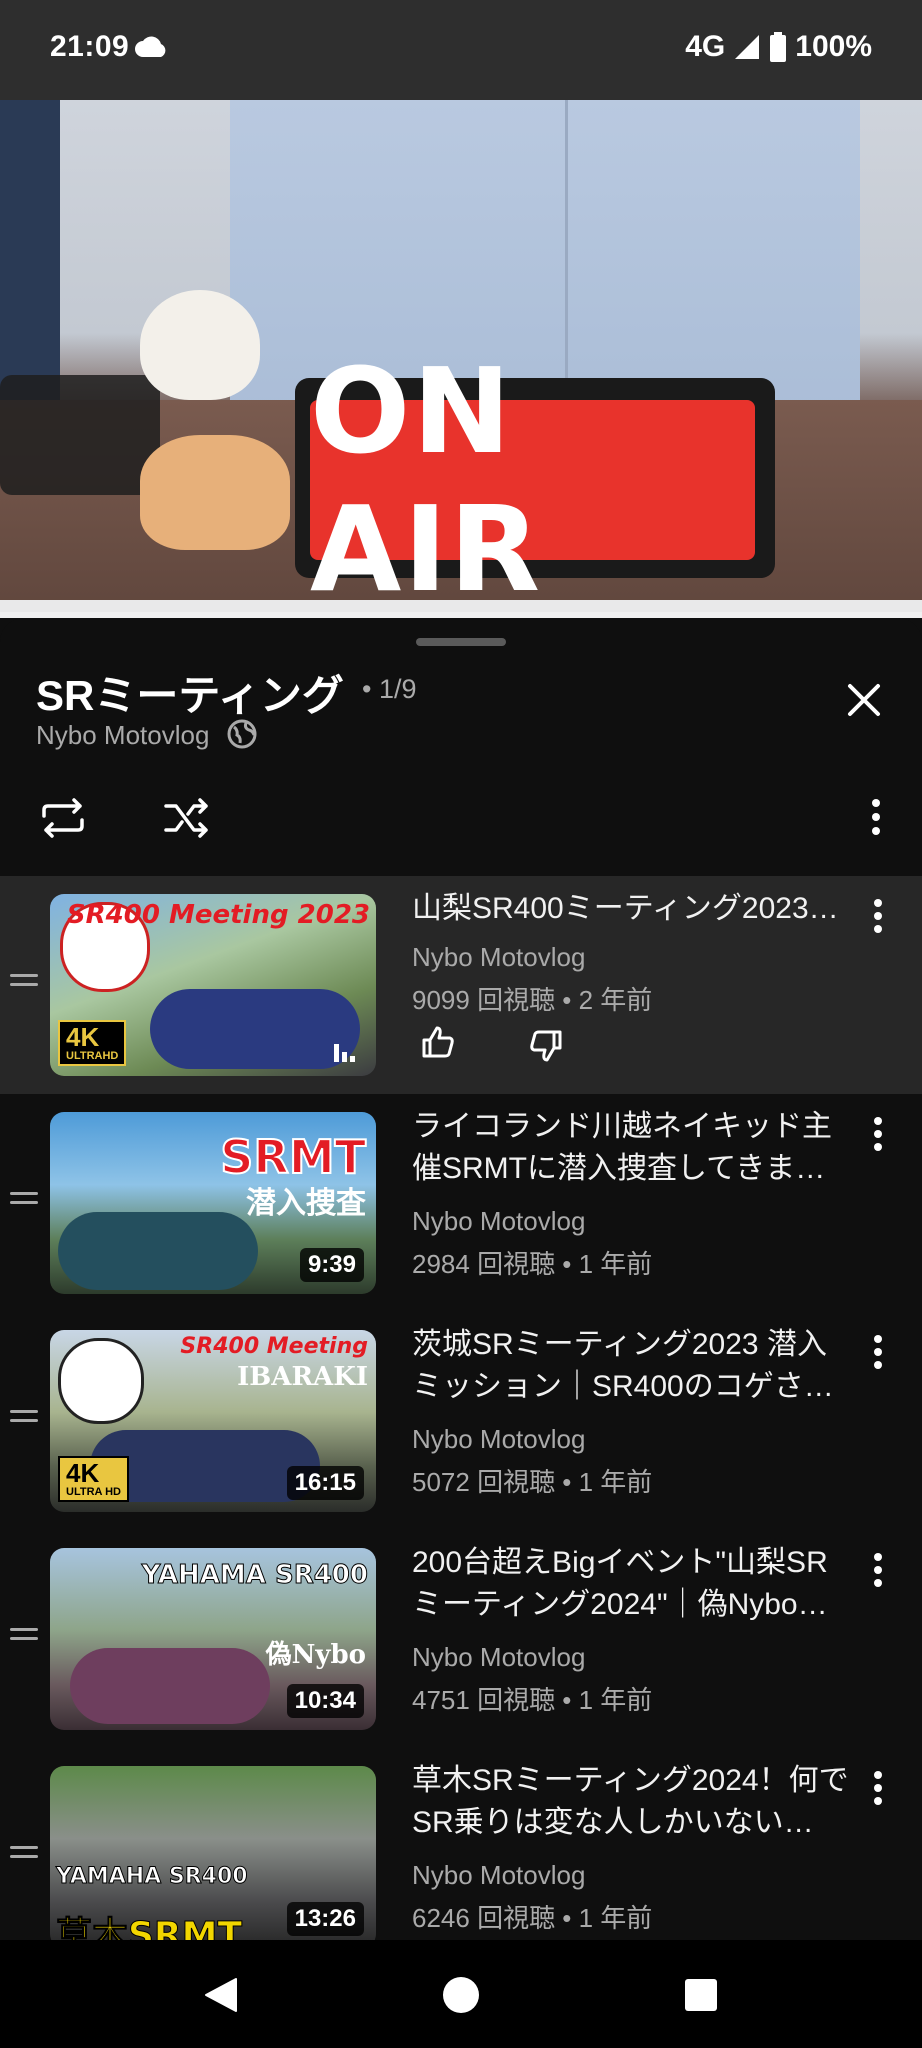 Image resolution: width=922 pixels, height=2048 pixels. I want to click on thumbnail-subcaption: 草木SRMT, so click(149, 1928).